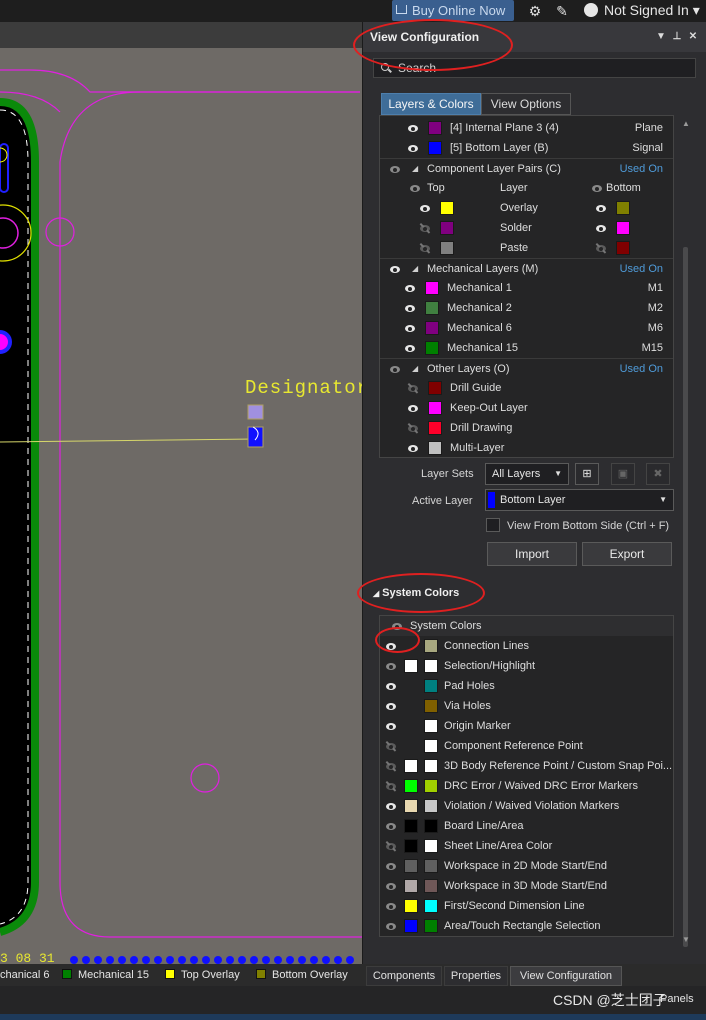 This screenshot has width=706, height=1020. Describe the element at coordinates (526, 308) in the screenshot. I see `list-item: Mechanical 2 M2` at that location.